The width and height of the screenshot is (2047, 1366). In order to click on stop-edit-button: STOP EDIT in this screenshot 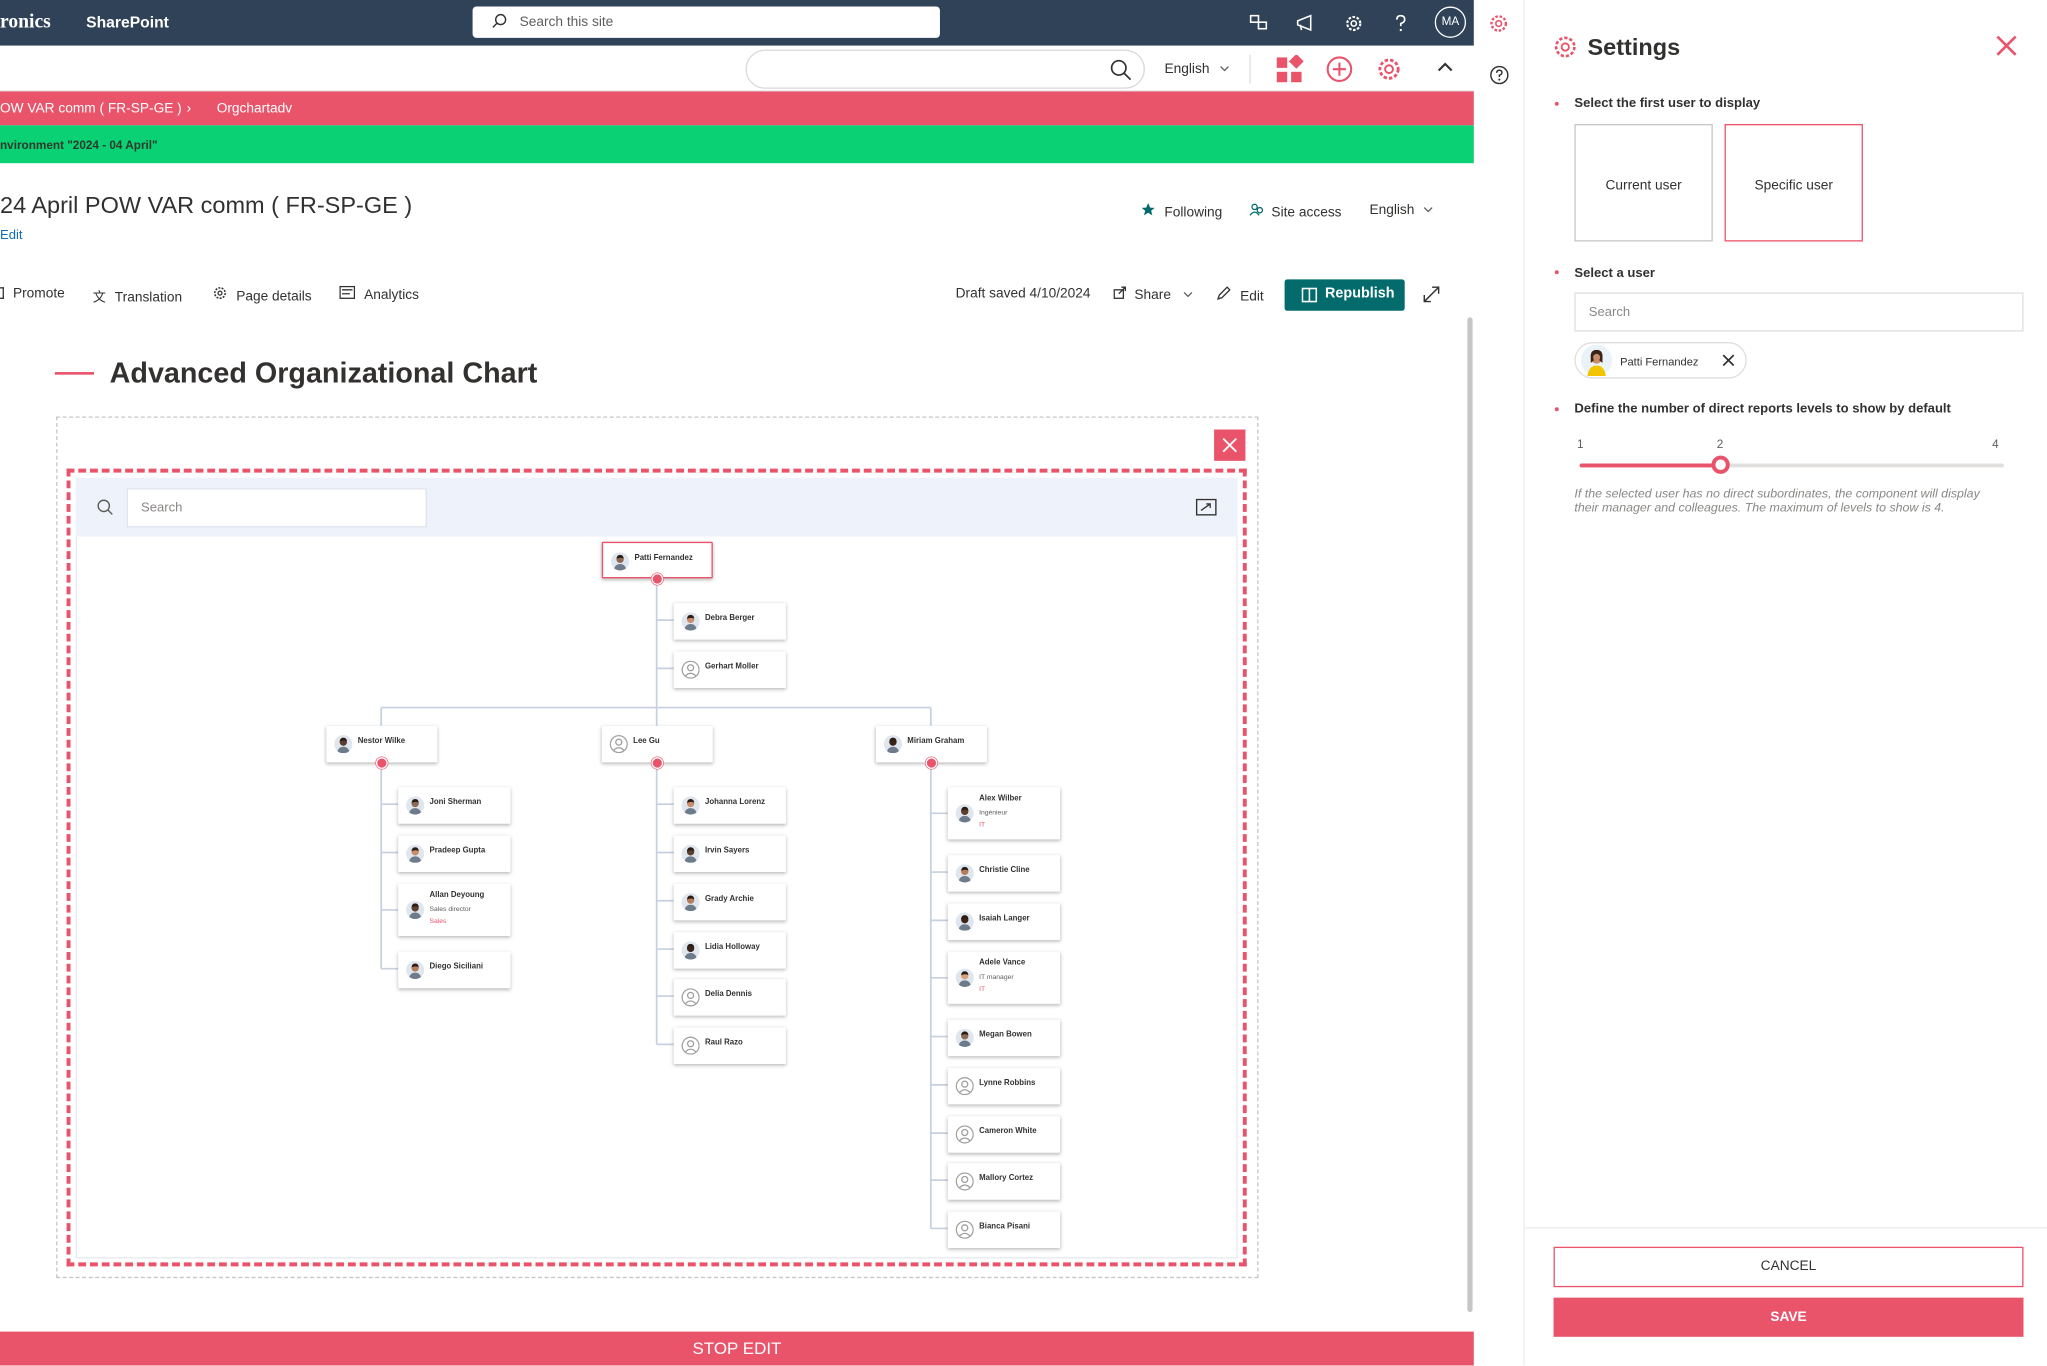, I will do `click(737, 1348)`.